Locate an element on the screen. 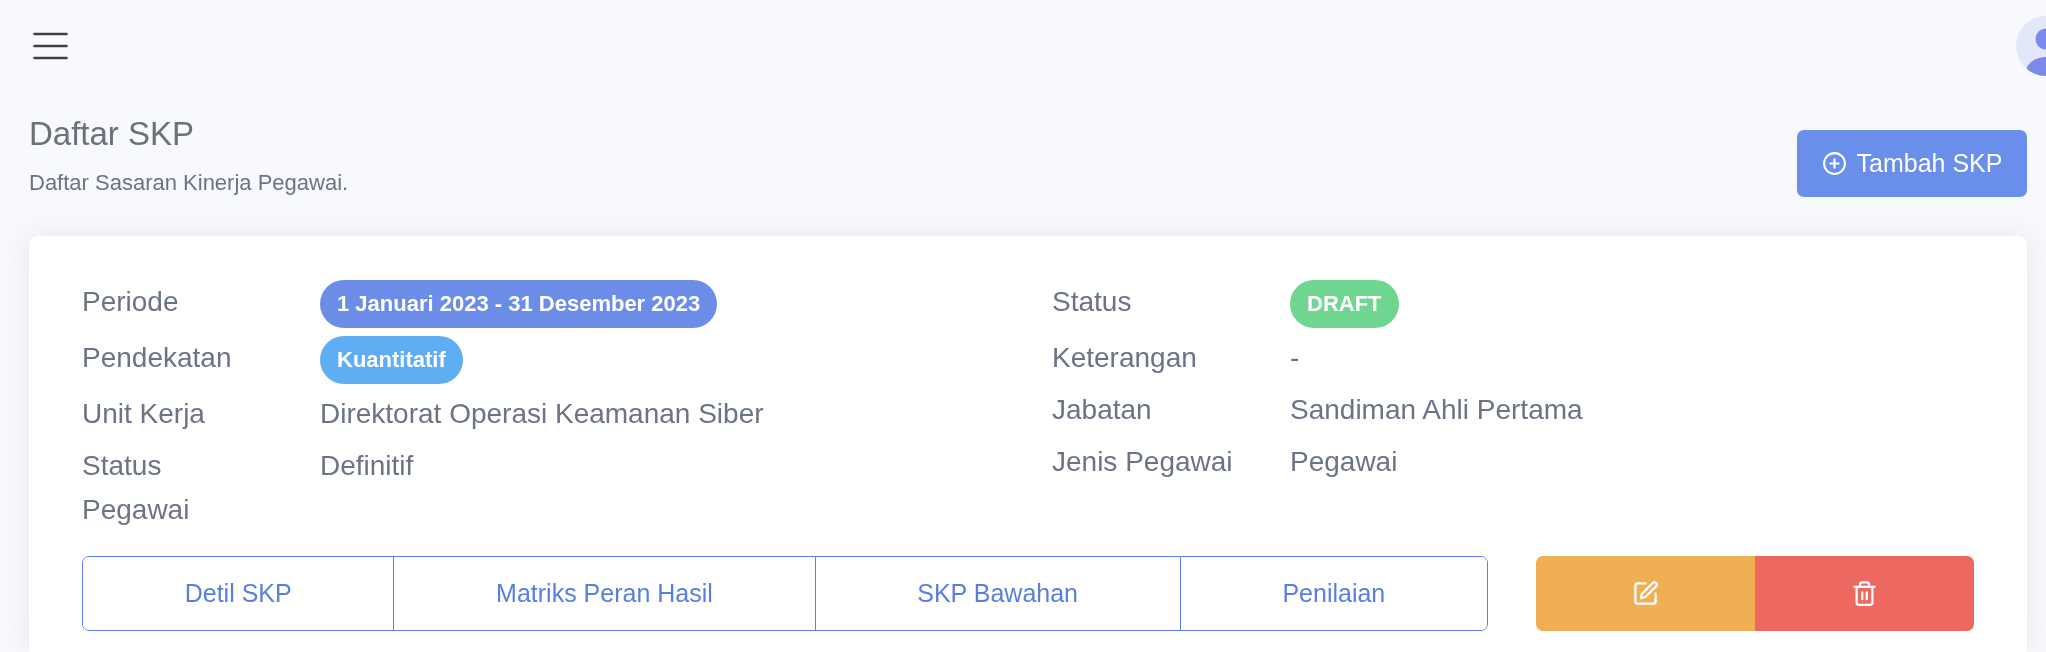  field-label: Status is located at coordinates (1092, 302).